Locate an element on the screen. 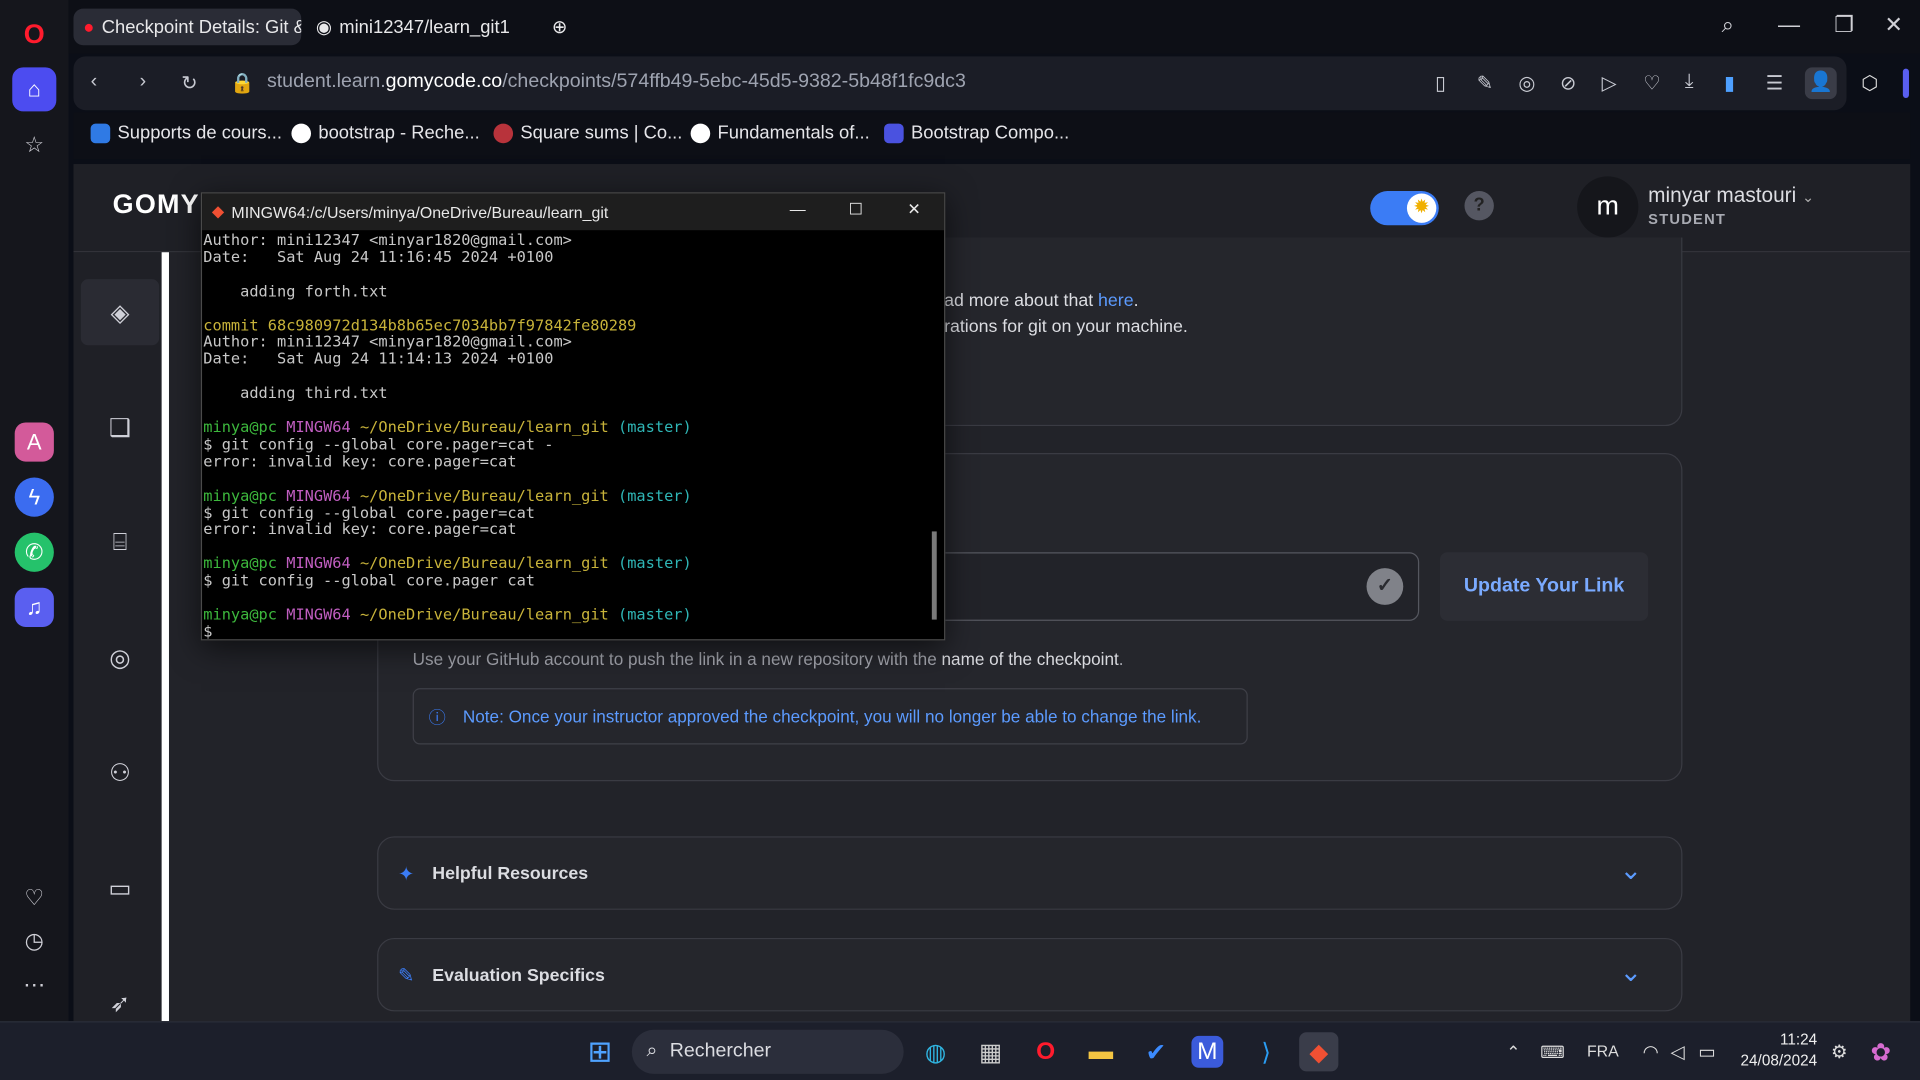  user-menu: minyar mastouri ⌄ is located at coordinates (1731, 196).